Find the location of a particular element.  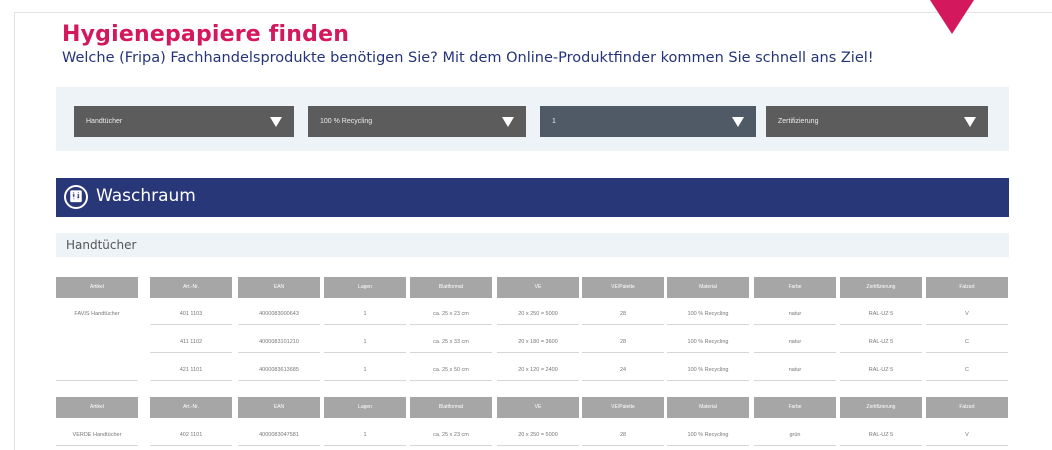

table-cell: ca. 25 x 33 cm is located at coordinates (451, 342).